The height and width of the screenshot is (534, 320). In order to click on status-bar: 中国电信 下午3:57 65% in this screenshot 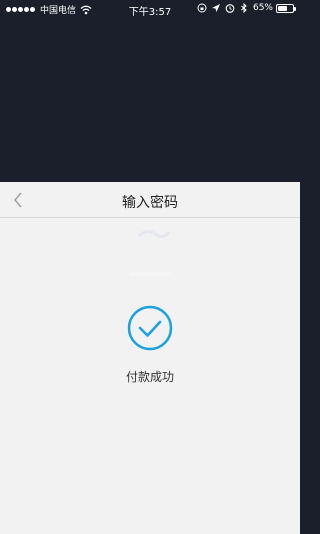, I will do `click(150, 9)`.